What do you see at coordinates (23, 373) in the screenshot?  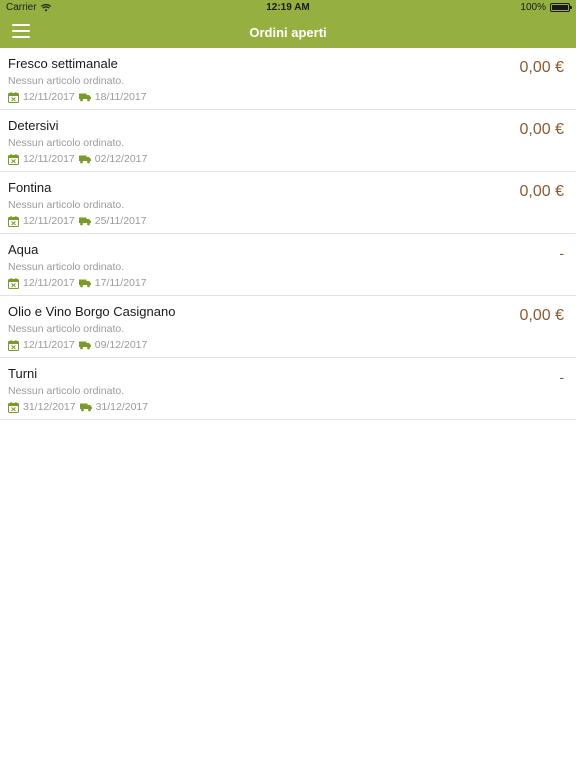 I see `order-title: Turni` at bounding box center [23, 373].